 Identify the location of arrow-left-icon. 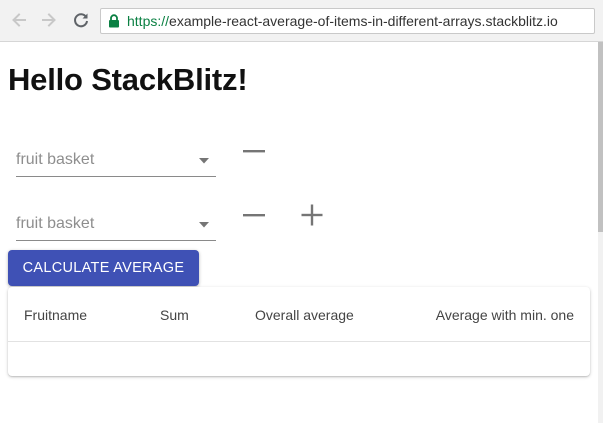
(19, 20).